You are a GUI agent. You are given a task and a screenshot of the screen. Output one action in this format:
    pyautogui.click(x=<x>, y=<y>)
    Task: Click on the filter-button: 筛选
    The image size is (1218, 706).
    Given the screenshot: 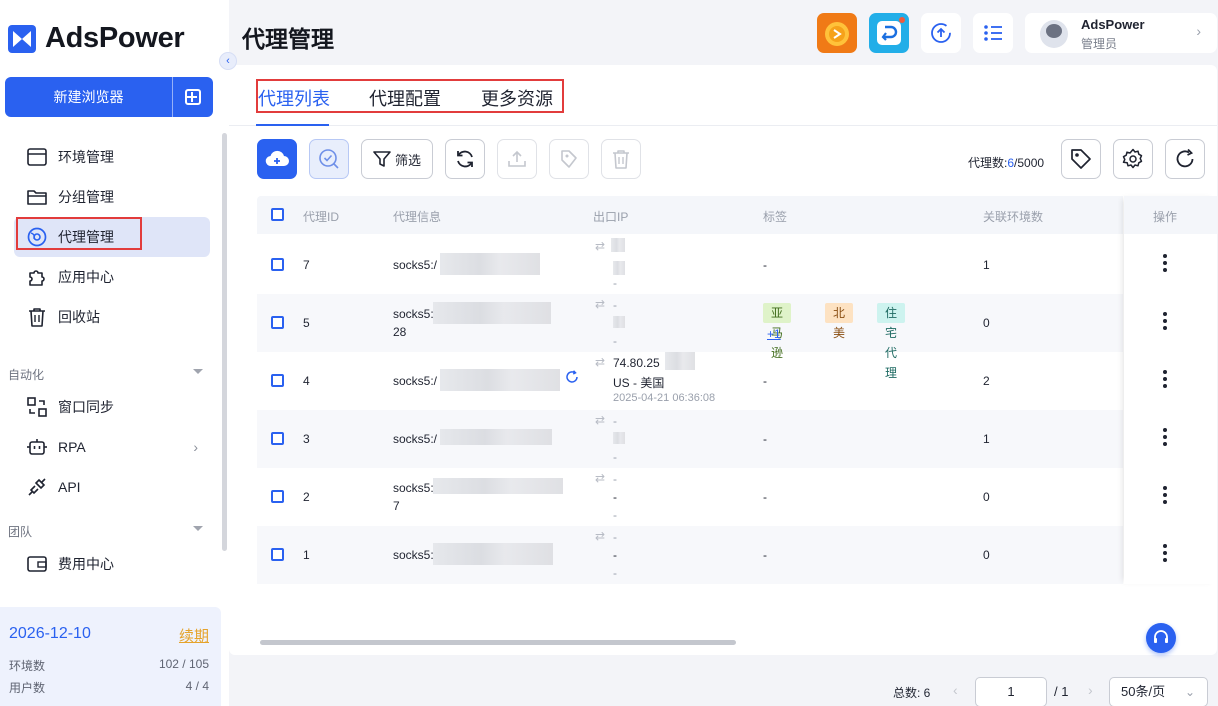 What is the action you would take?
    pyautogui.click(x=397, y=159)
    